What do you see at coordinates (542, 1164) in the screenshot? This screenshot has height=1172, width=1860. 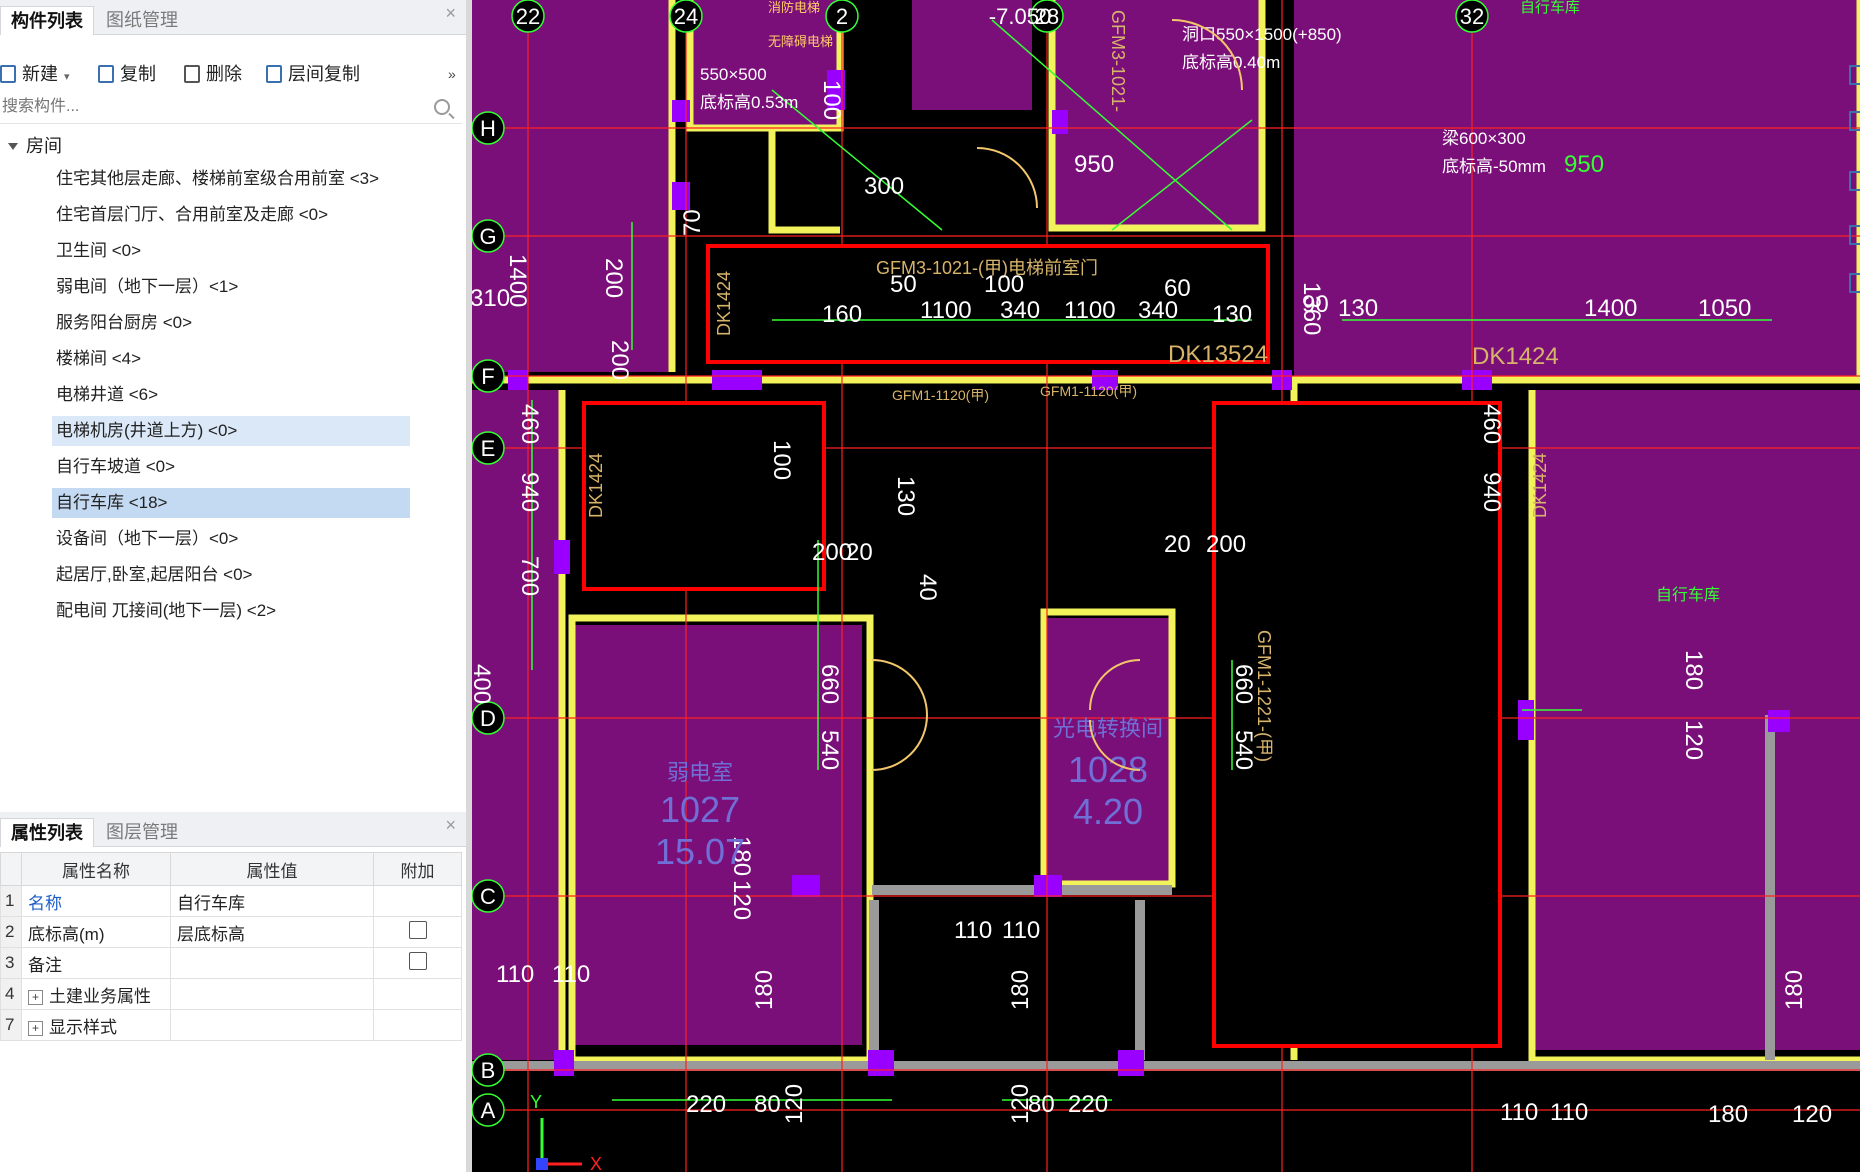 I see `ucs-origin` at bounding box center [542, 1164].